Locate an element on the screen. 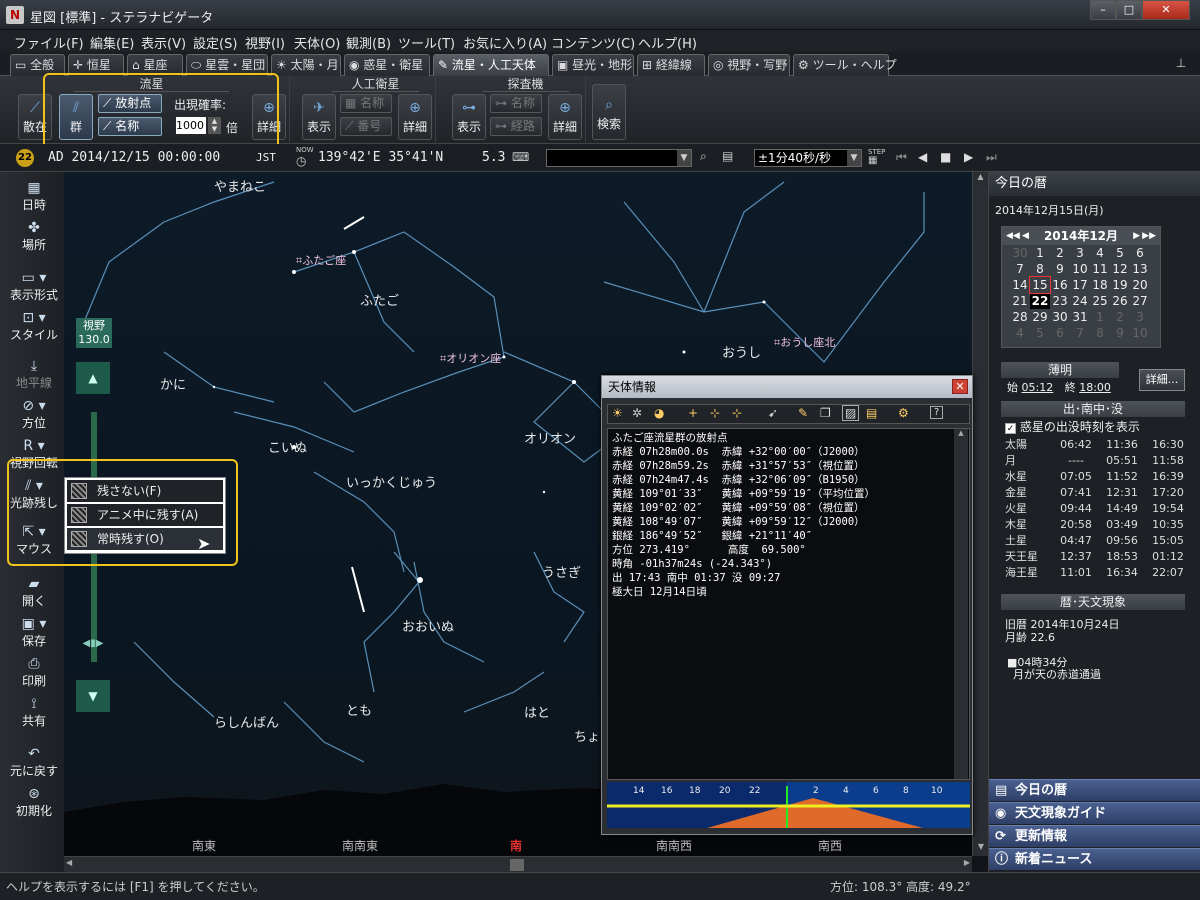  satellite-show-button: ✈ 表示 is located at coordinates (319, 117).